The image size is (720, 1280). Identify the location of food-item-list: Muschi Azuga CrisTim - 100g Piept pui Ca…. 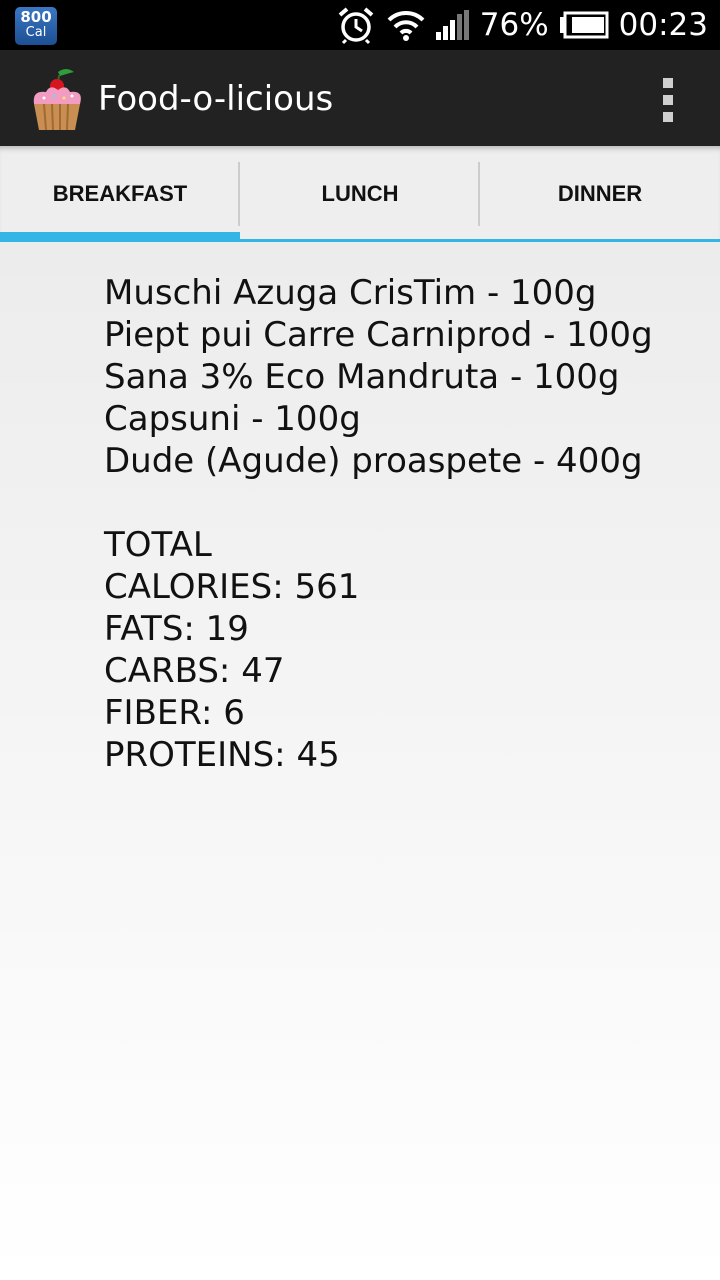
(378, 377).